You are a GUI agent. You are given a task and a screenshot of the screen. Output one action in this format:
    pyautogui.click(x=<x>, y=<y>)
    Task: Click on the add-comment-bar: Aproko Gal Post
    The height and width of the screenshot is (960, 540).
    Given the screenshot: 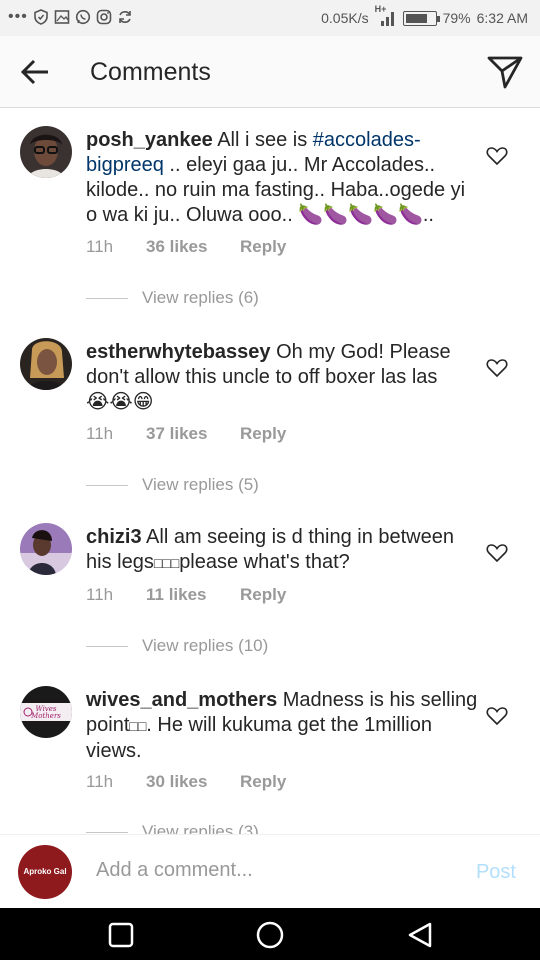 What is the action you would take?
    pyautogui.click(x=270, y=871)
    